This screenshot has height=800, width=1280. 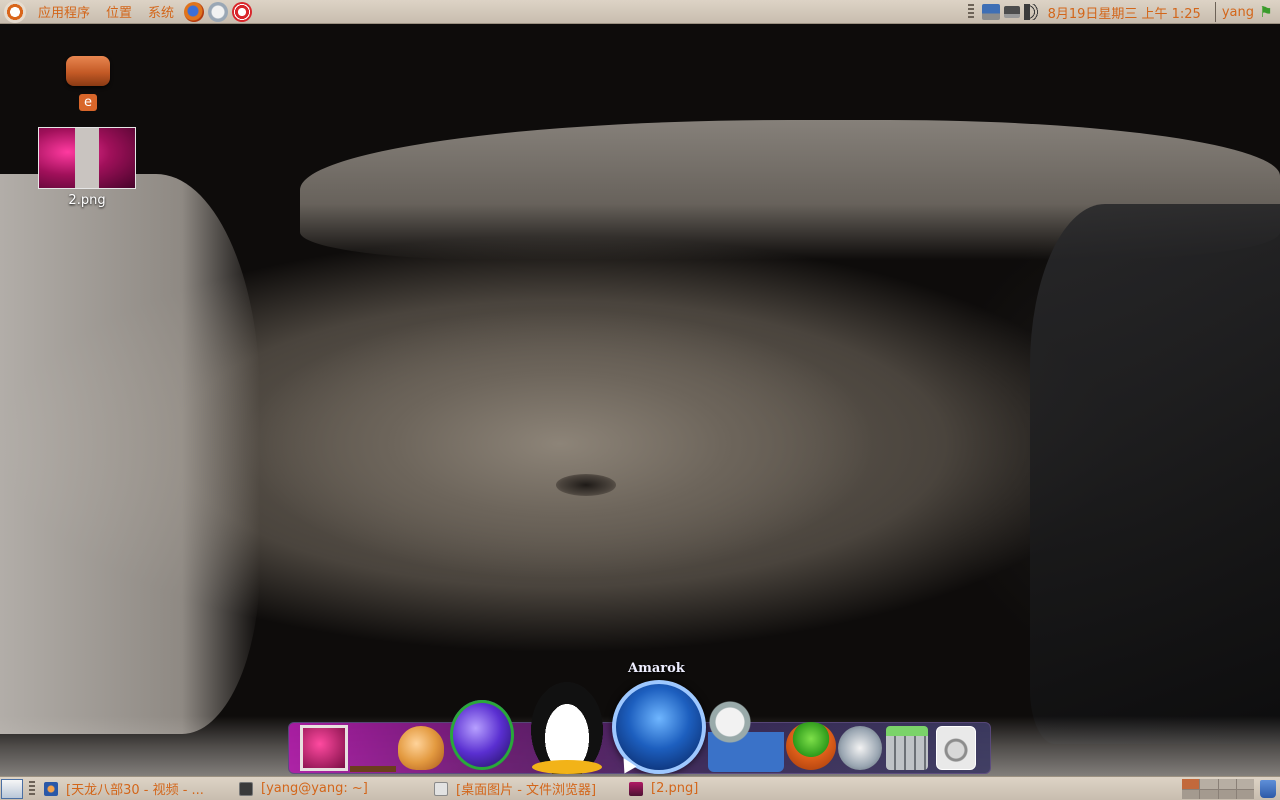 What do you see at coordinates (1215, 12) in the screenshot?
I see `panel-separator` at bounding box center [1215, 12].